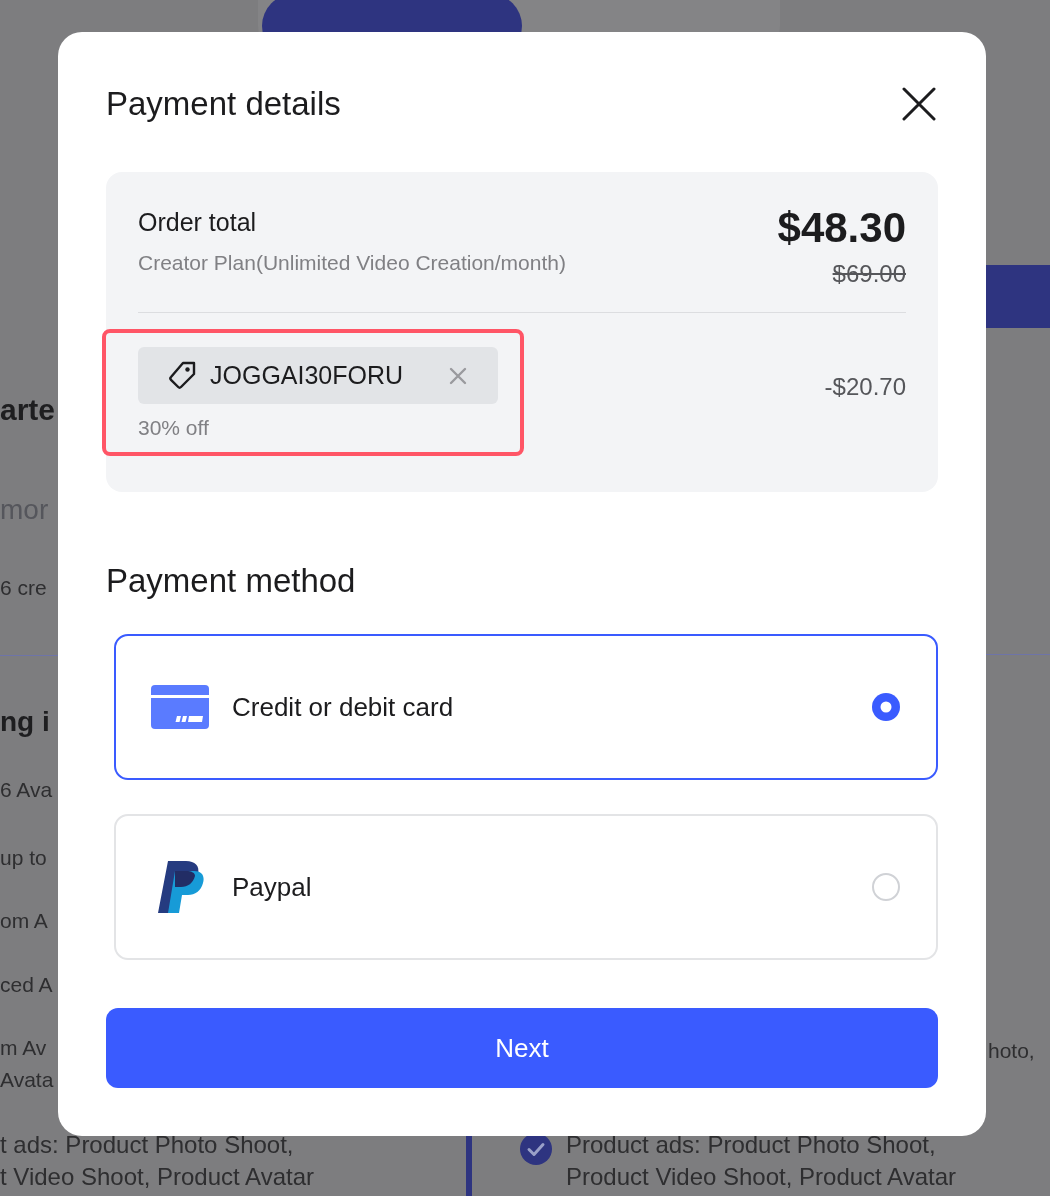 The height and width of the screenshot is (1196, 1050). I want to click on feature-text: ced A, so click(26, 985).